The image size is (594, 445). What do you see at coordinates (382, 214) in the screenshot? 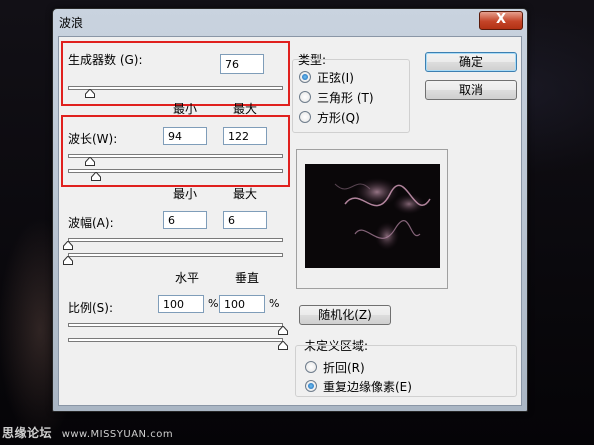
I see `wave-preview-graphic` at bounding box center [382, 214].